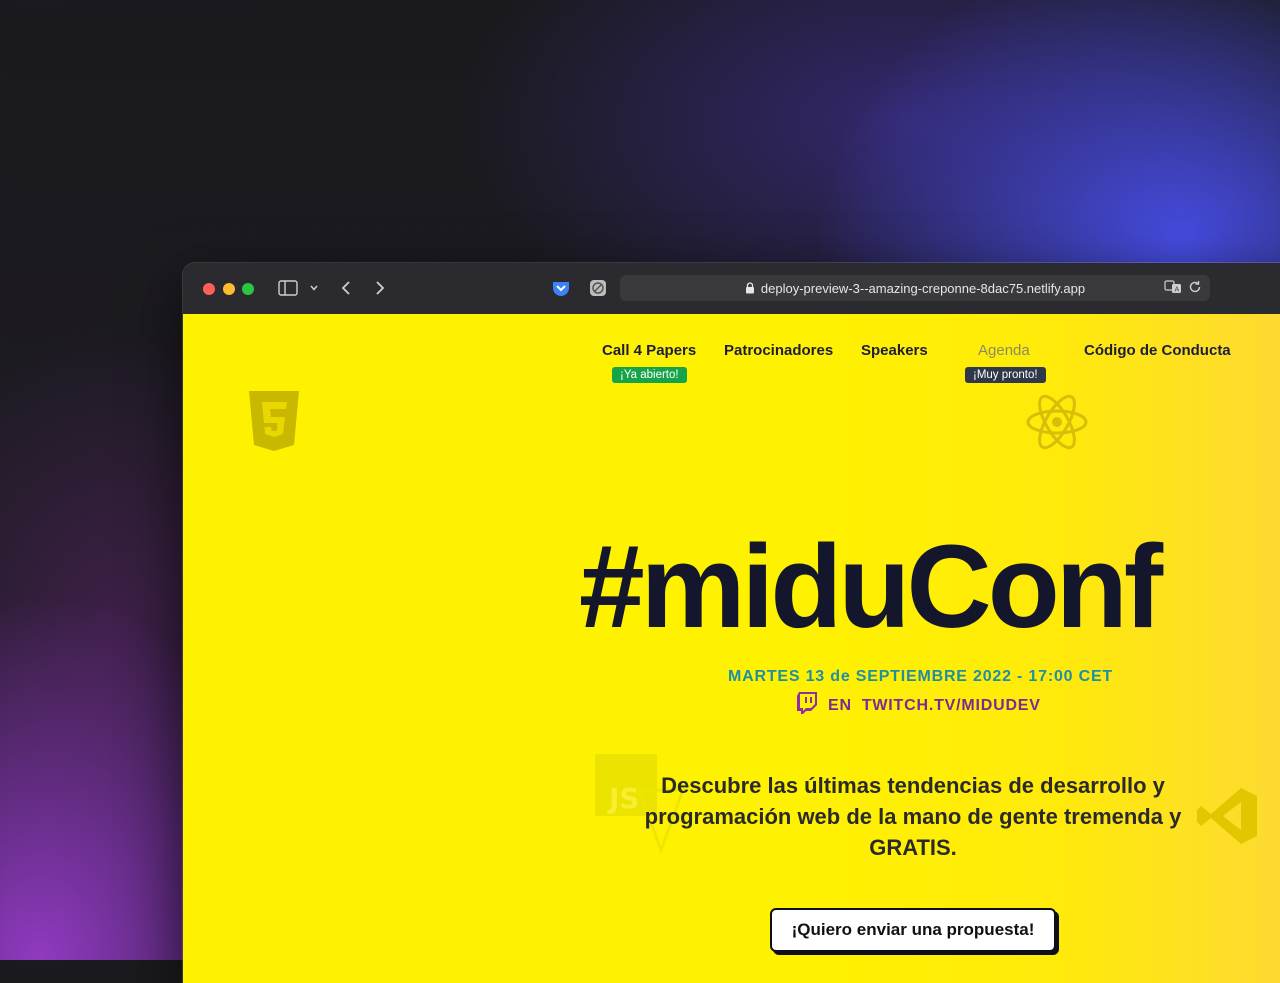 This screenshot has width=1280, height=983. Describe the element at coordinates (288, 288) in the screenshot. I see `sidebar-toggle-icon` at that location.